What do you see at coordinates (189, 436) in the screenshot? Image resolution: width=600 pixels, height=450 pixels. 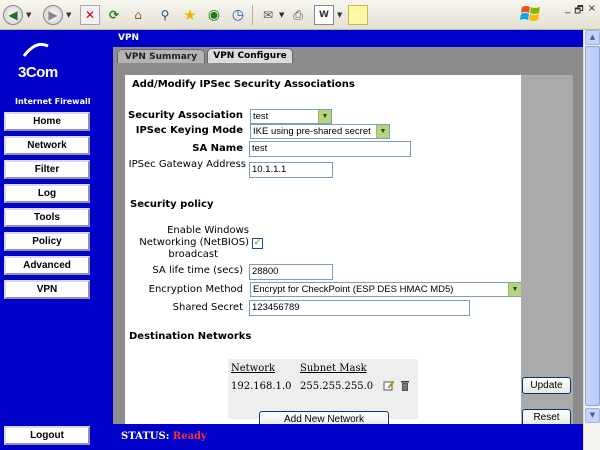 I see `status-value: Ready` at bounding box center [189, 436].